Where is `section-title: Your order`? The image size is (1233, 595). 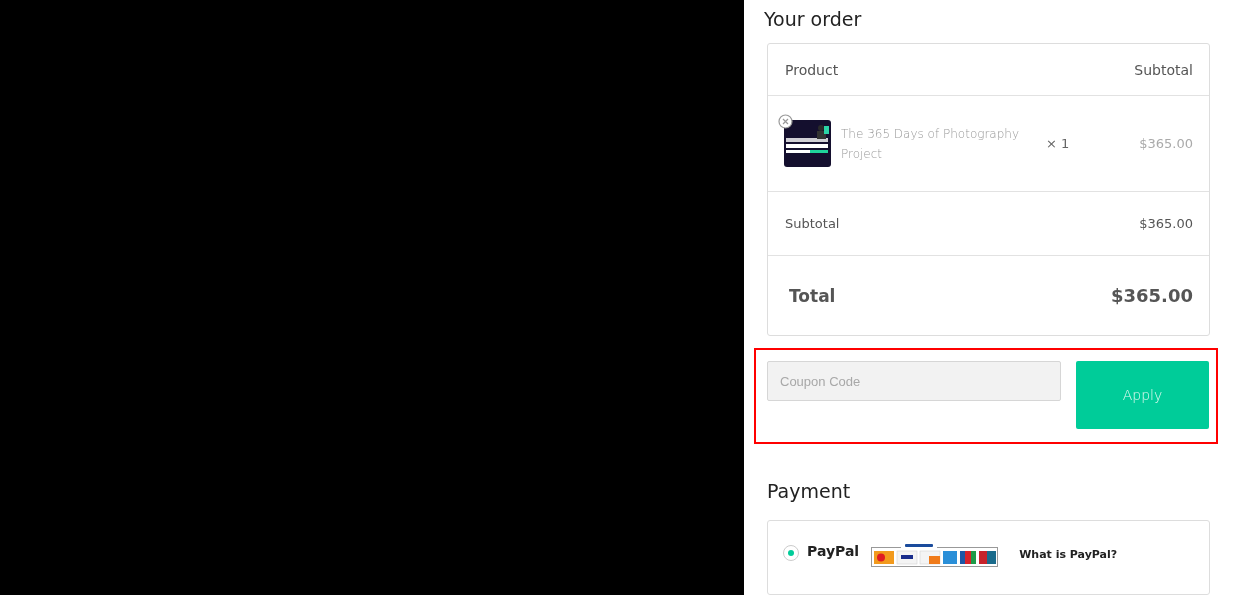
section-title: Your order is located at coordinates (813, 19).